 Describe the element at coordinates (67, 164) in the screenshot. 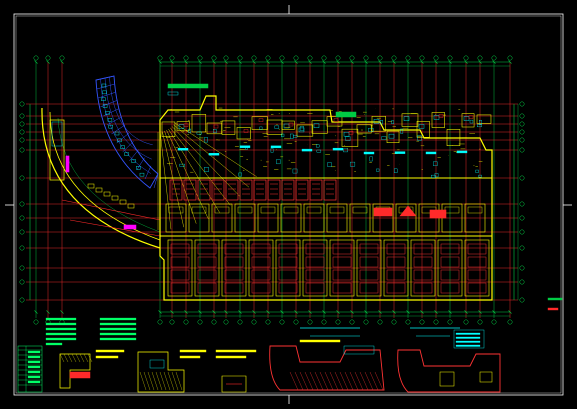

I see `left-wing-highlight` at that location.